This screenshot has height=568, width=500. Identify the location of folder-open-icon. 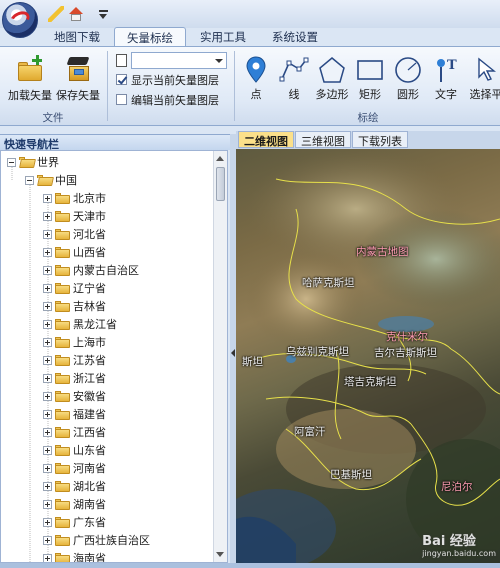
(45, 180).